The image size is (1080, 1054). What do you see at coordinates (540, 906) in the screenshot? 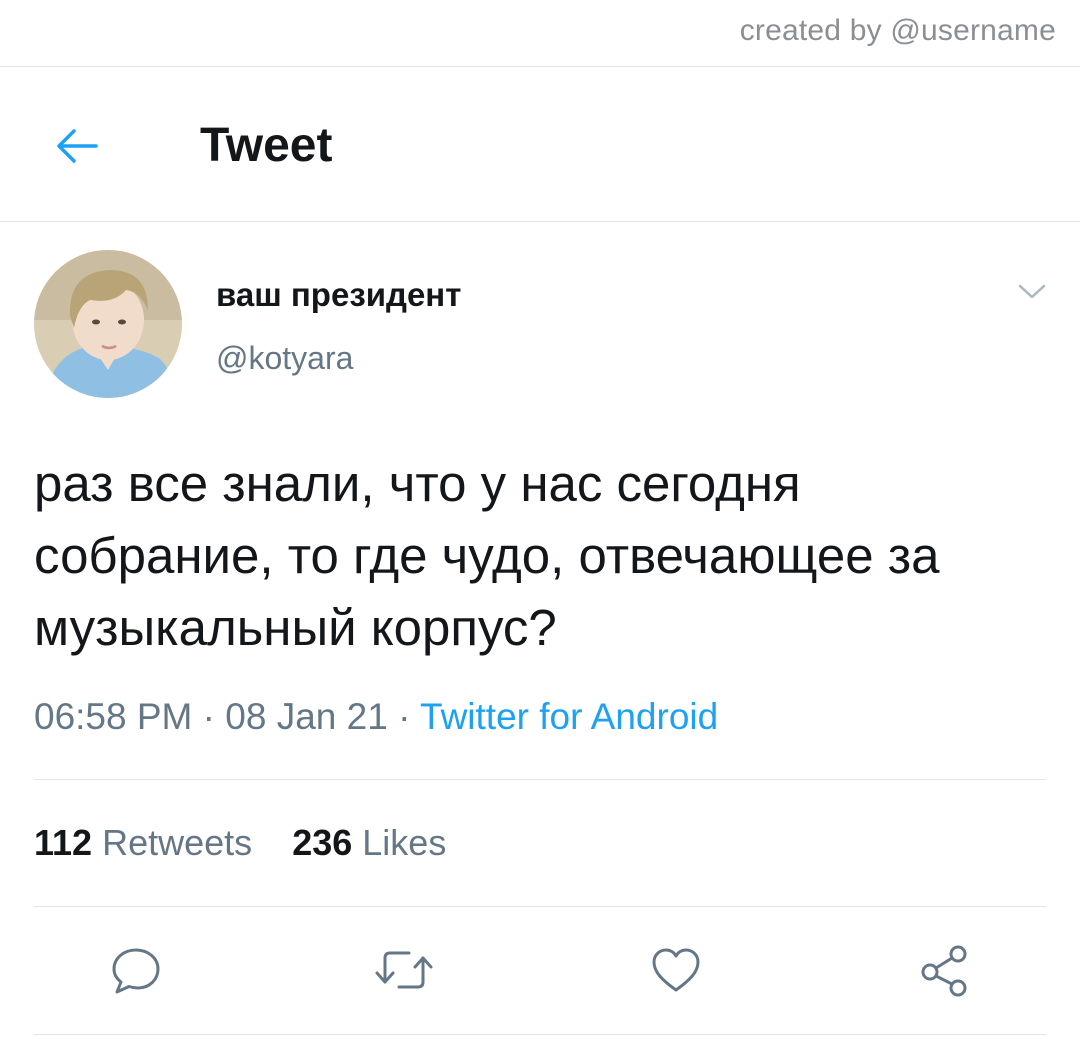
I see `stats-divider` at bounding box center [540, 906].